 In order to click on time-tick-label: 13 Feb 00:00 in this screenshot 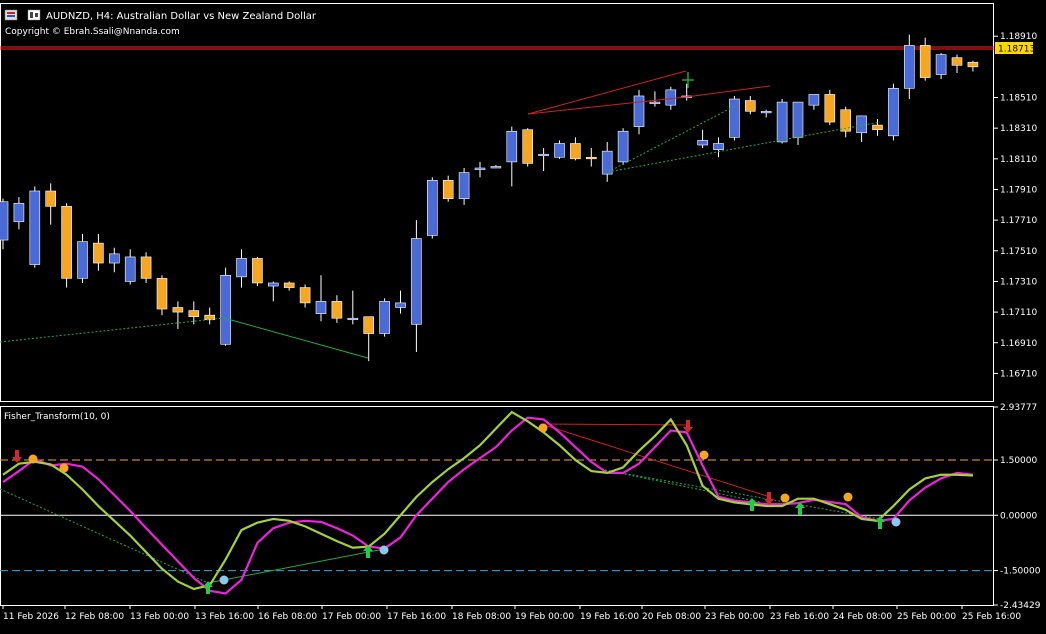, I will do `click(159, 617)`.